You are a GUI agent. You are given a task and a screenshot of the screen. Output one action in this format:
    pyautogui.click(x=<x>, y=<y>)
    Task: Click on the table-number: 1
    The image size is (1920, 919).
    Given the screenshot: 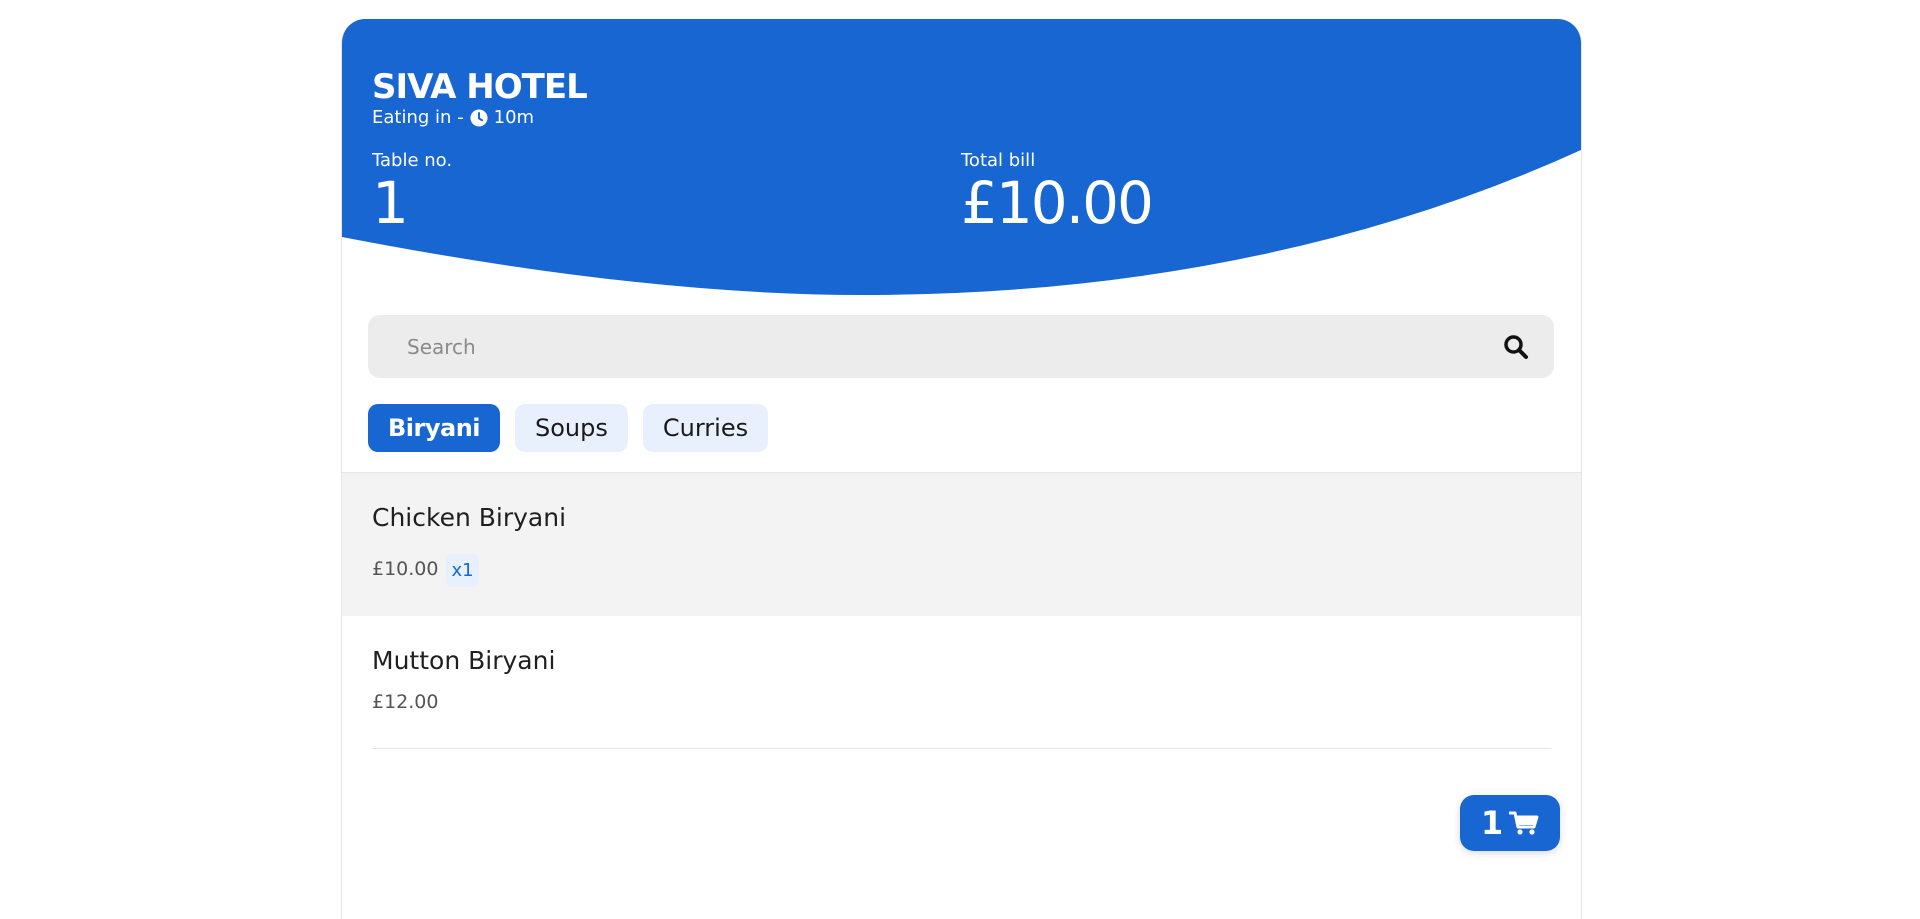 What is the action you would take?
    pyautogui.click(x=390, y=203)
    